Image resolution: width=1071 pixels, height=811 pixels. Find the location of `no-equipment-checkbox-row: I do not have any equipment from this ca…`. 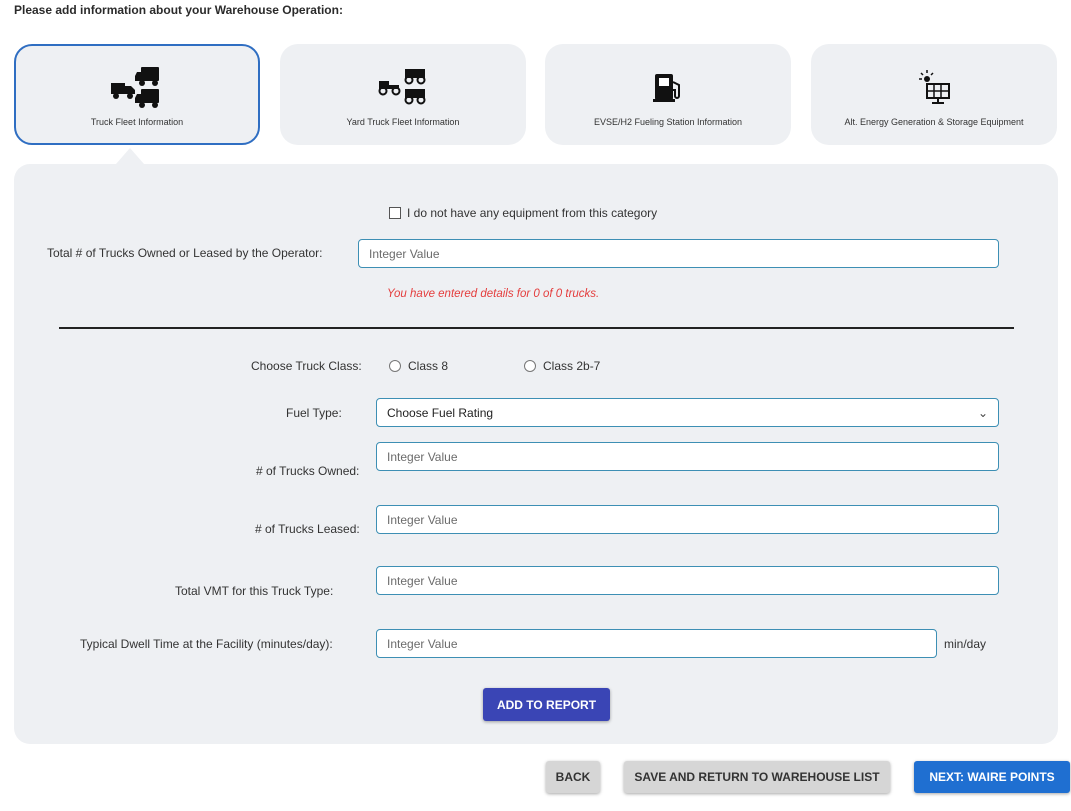

no-equipment-checkbox-row: I do not have any equipment from this ca… is located at coordinates (523, 213).